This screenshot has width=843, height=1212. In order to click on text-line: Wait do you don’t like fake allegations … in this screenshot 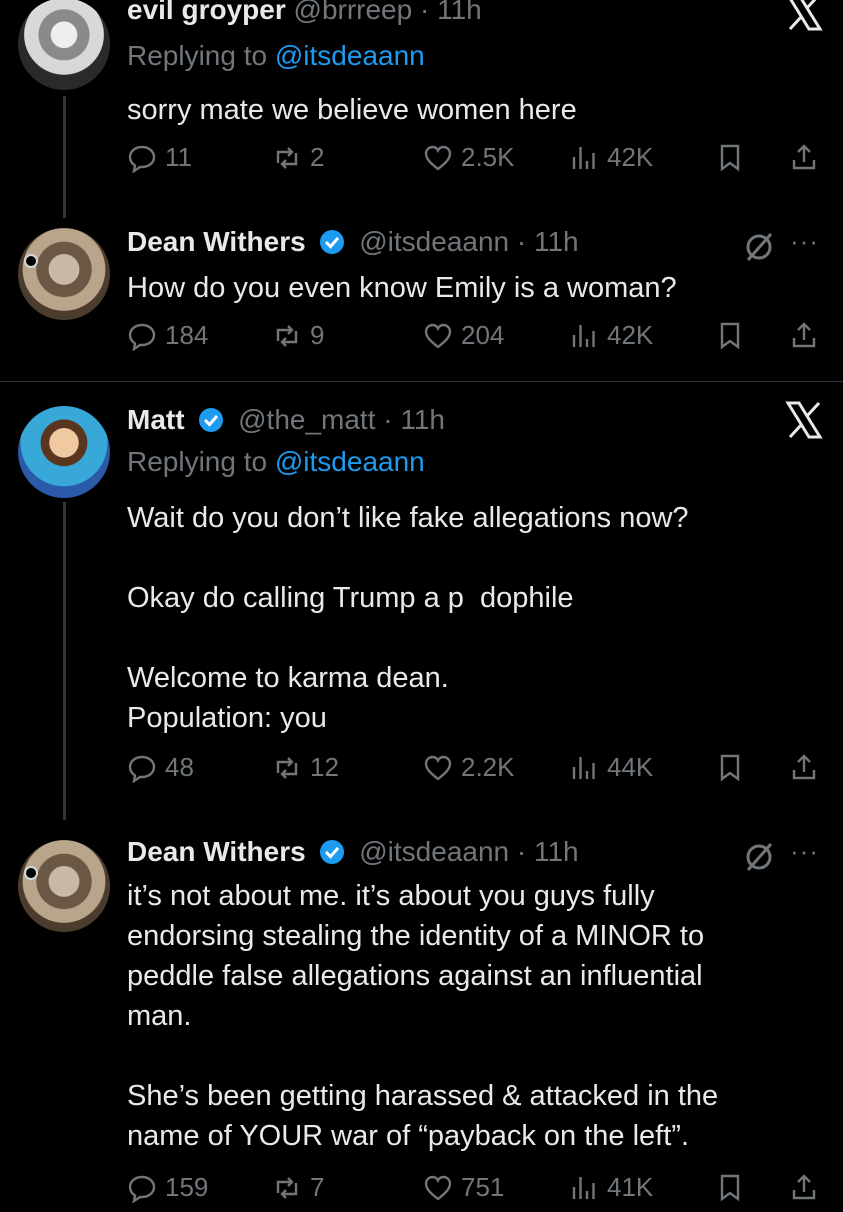, I will do `click(408, 518)`.